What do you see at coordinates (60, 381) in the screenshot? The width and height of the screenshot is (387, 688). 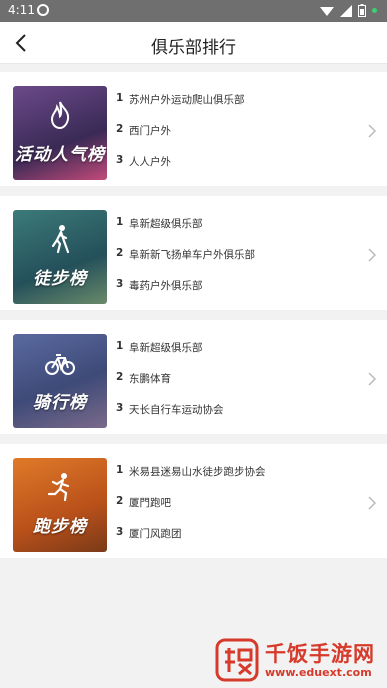 I see `board-thumbnail: 骑行榜` at bounding box center [60, 381].